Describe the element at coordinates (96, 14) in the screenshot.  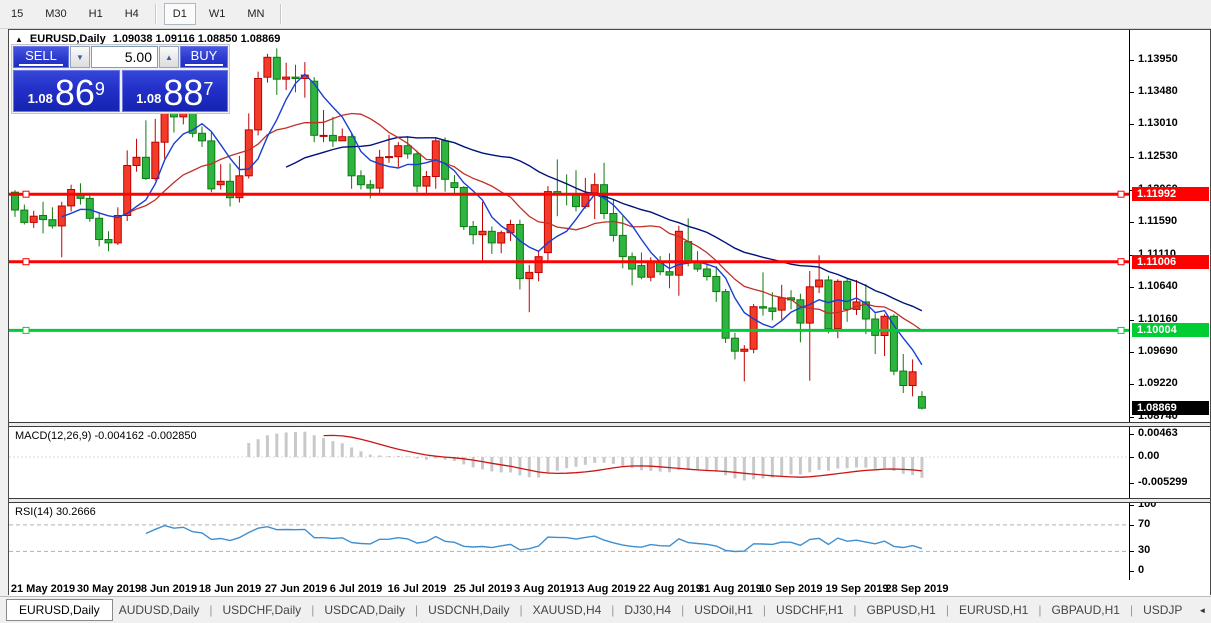
I see `timeframe-button-h1: H1` at that location.